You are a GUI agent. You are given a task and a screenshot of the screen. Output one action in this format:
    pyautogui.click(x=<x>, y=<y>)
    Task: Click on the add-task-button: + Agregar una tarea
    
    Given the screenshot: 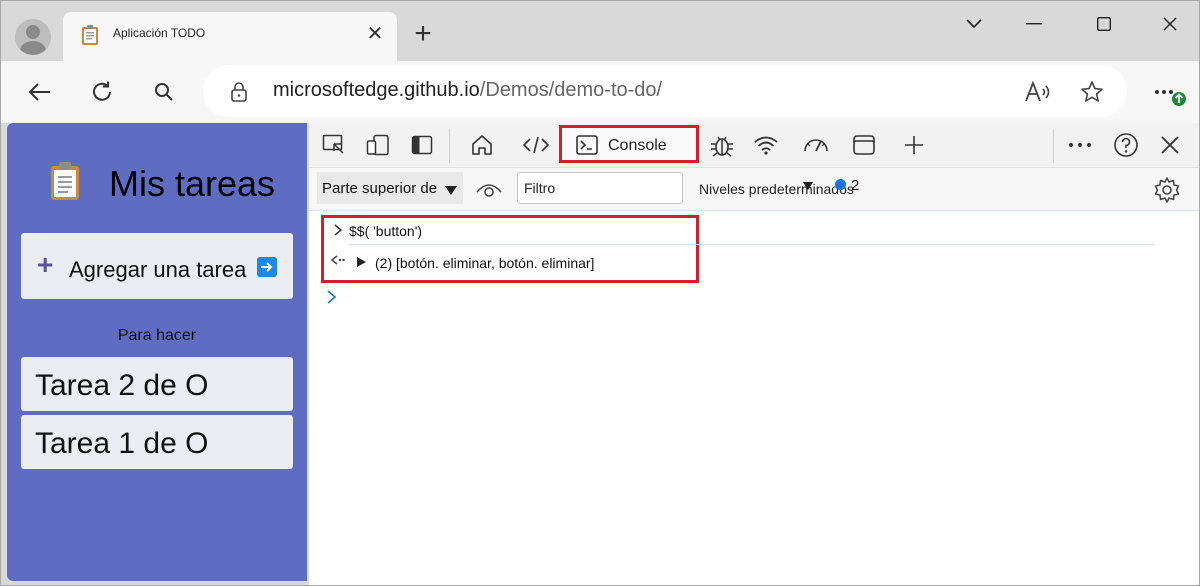 What is the action you would take?
    pyautogui.click(x=157, y=266)
    